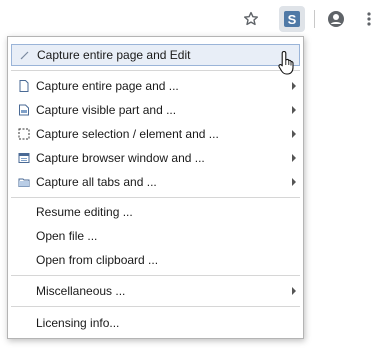  I want to click on browser-toolbar: S, so click(191, 18).